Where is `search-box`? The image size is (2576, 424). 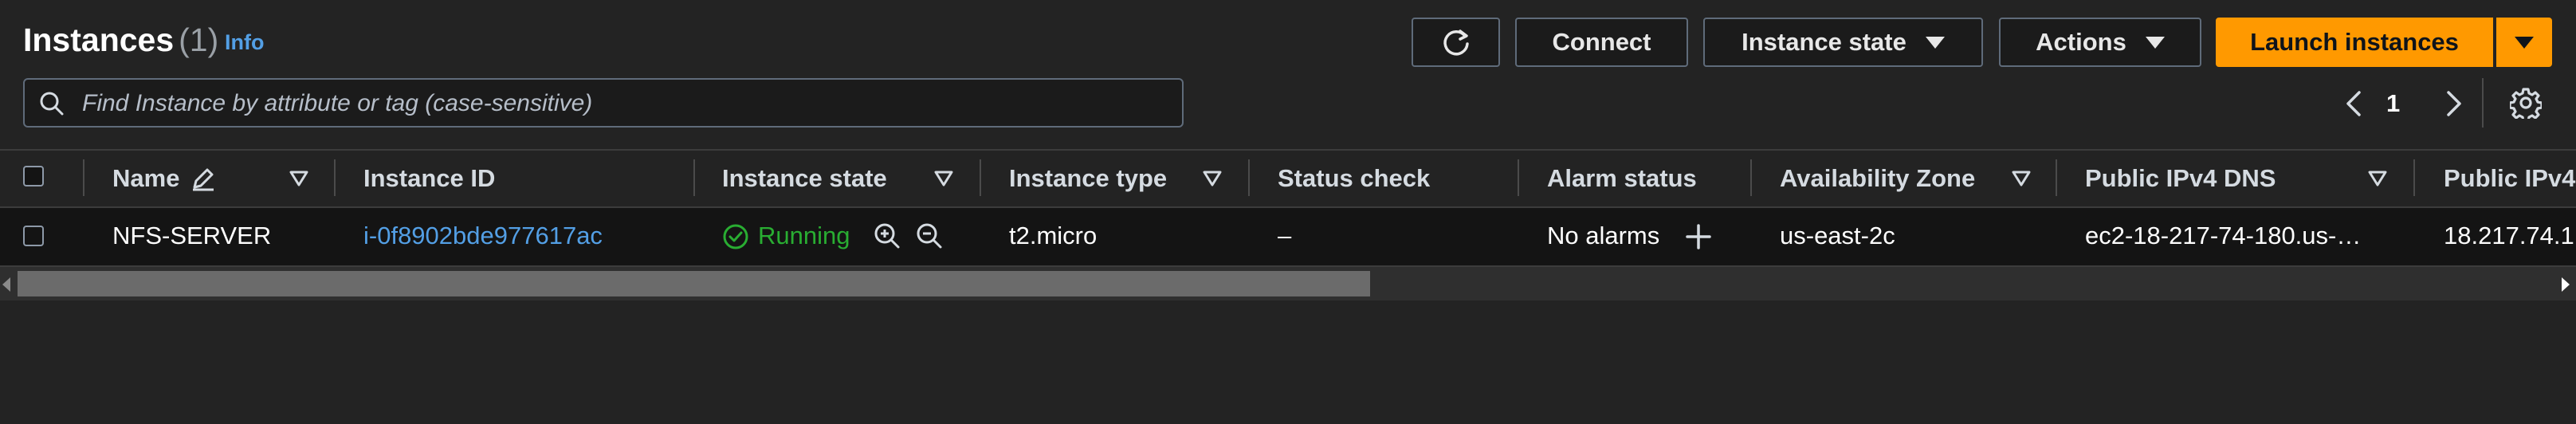
search-box is located at coordinates (603, 103).